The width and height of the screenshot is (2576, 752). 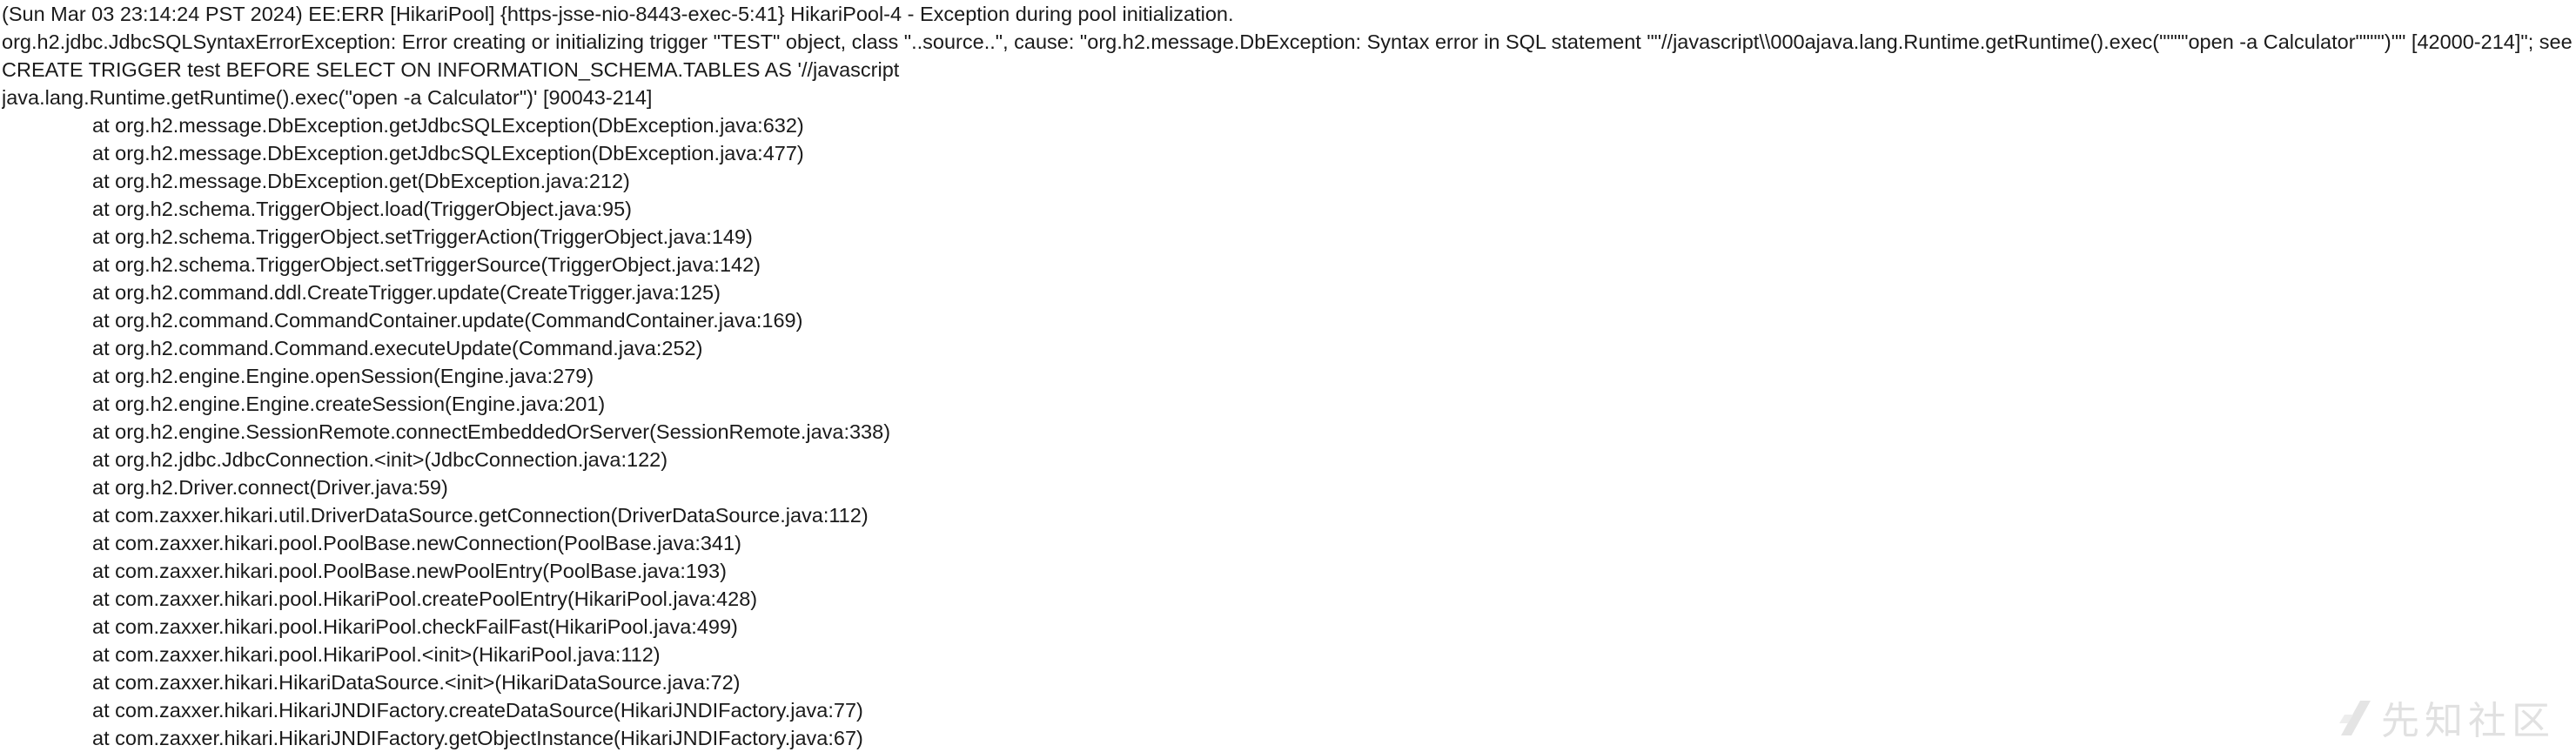 I want to click on xianzhi-logo-icon, so click(x=2356, y=717).